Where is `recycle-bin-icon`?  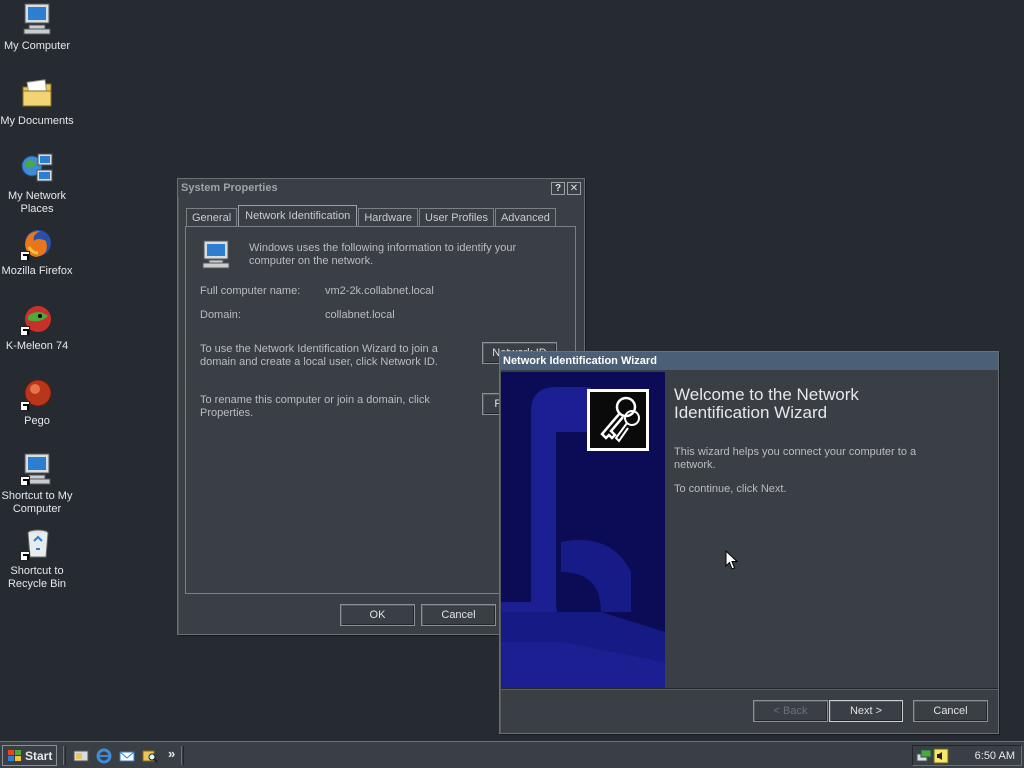 recycle-bin-icon is located at coordinates (37, 544).